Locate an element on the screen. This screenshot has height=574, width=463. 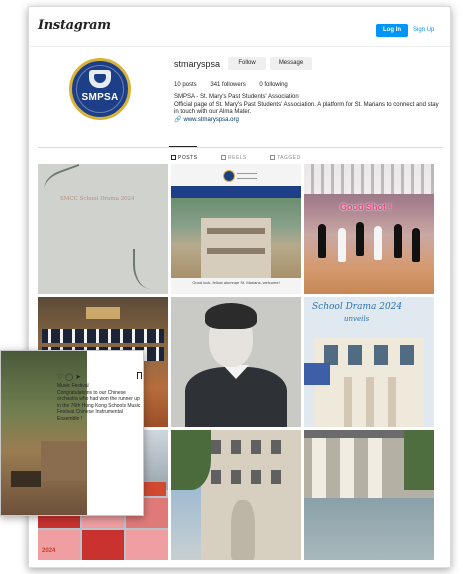
post-tile: School Drama 2024 unveils is located at coordinates (369, 362).